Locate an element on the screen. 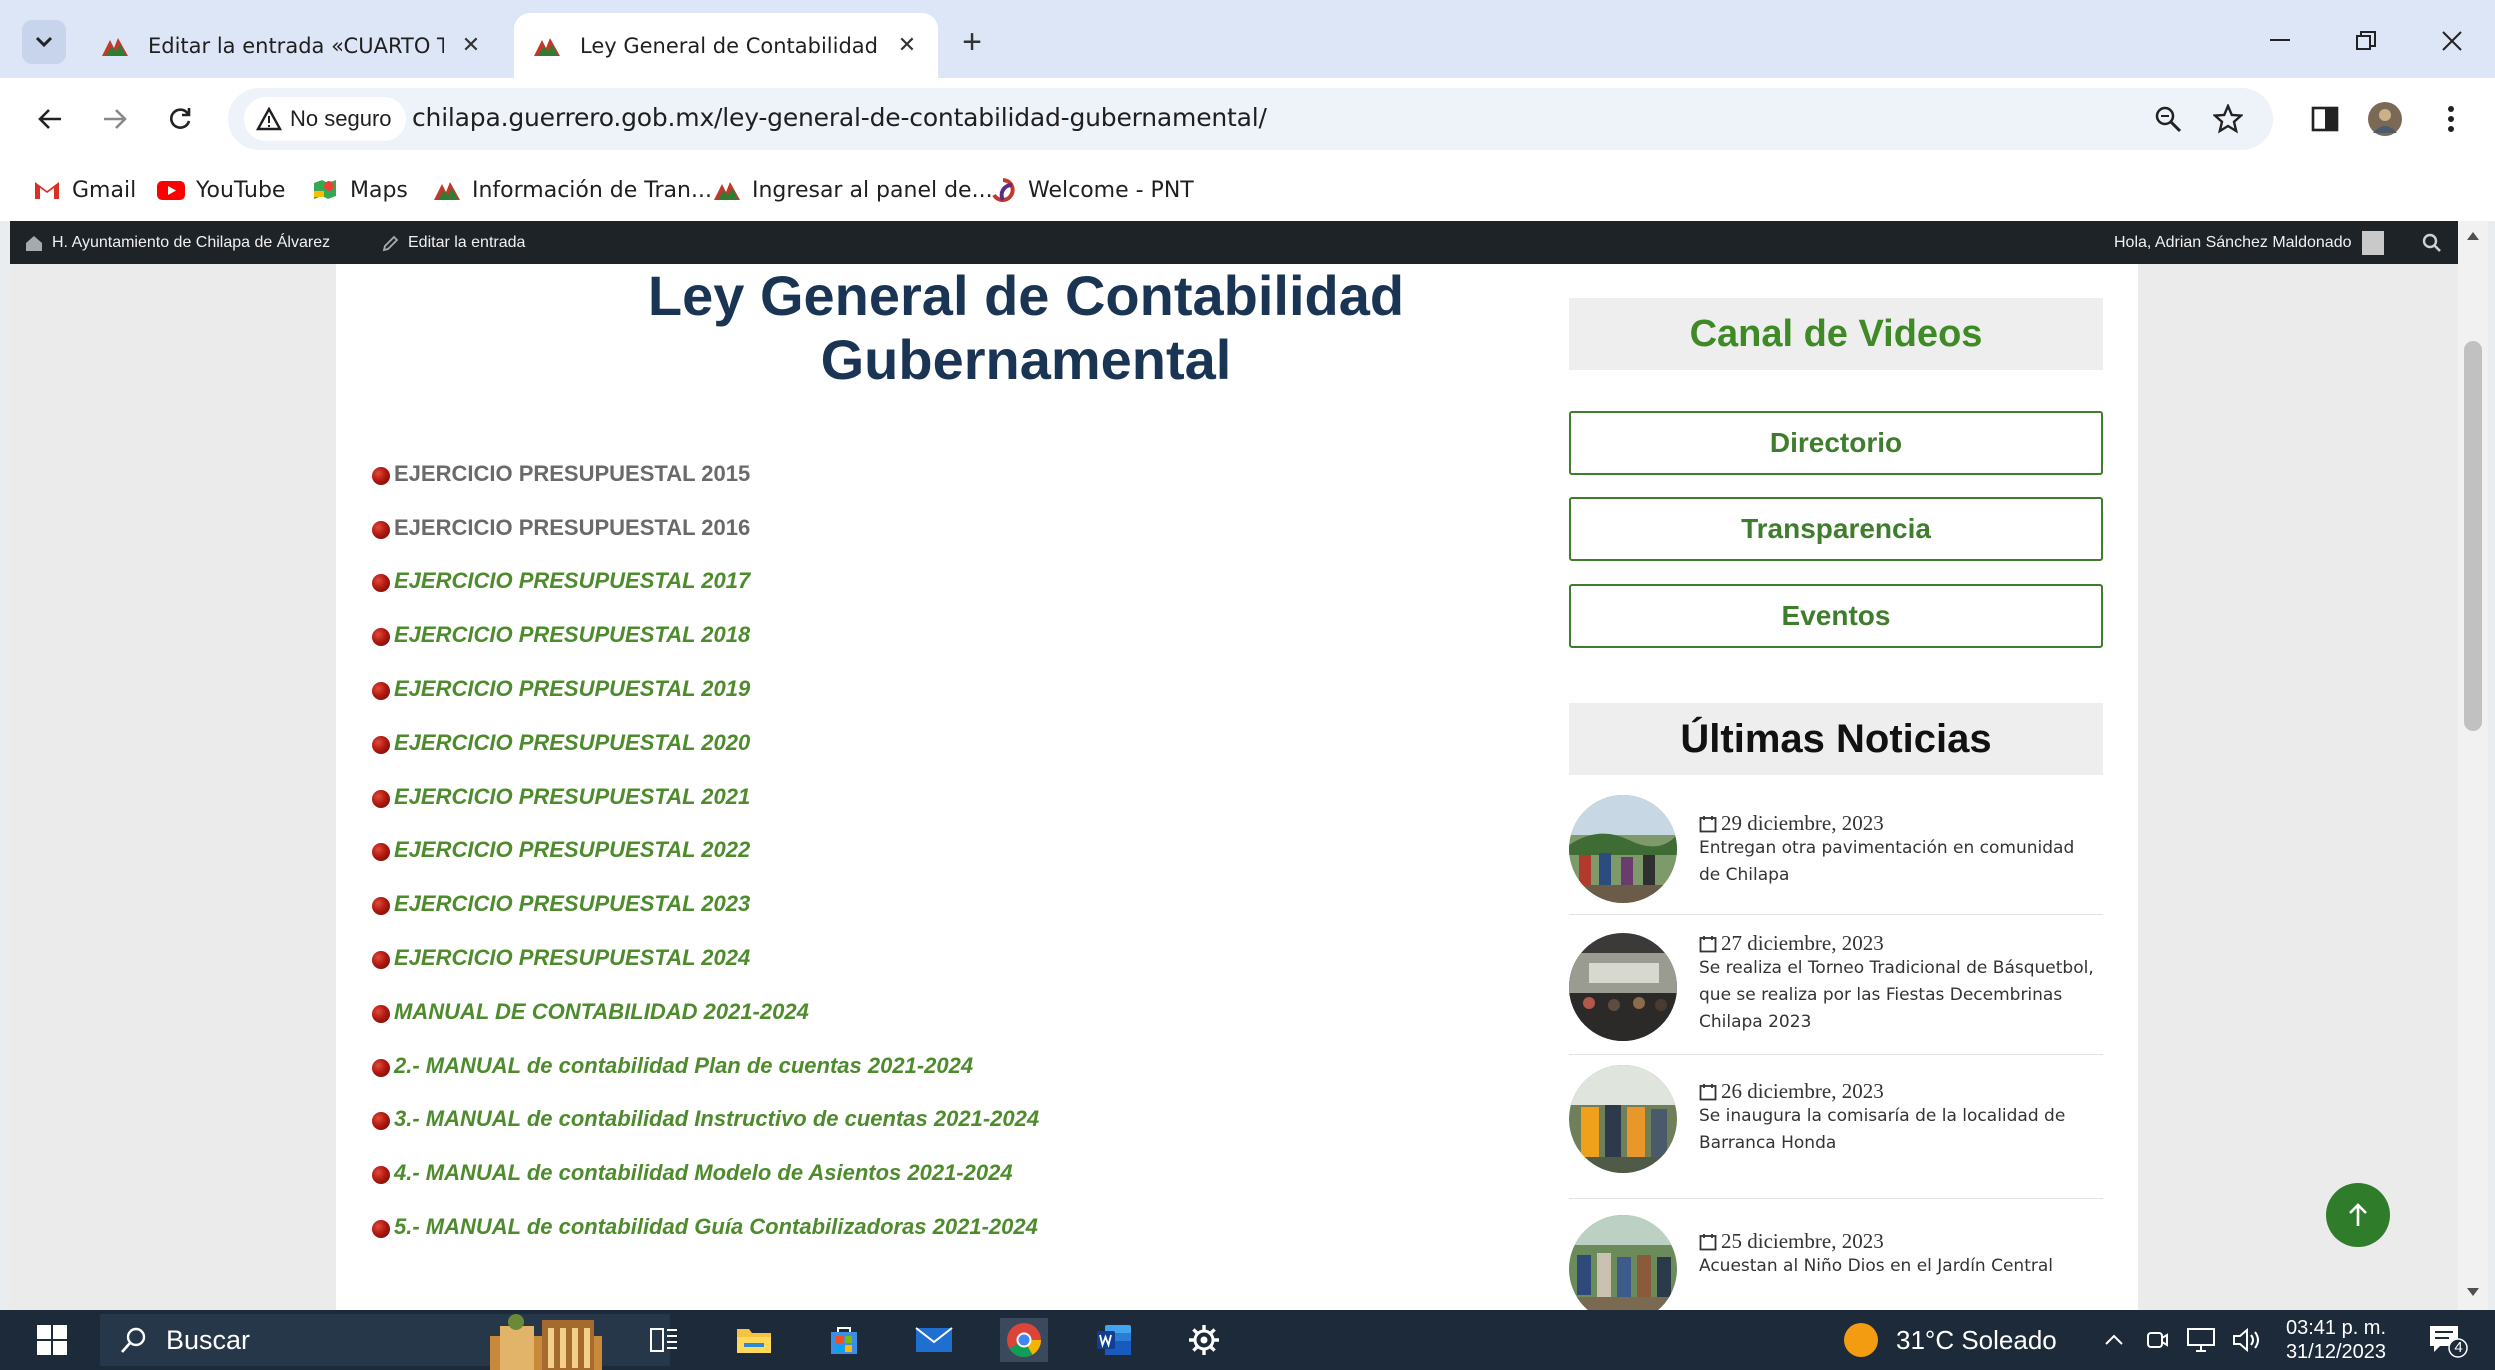  forward-button is located at coordinates (115, 119).